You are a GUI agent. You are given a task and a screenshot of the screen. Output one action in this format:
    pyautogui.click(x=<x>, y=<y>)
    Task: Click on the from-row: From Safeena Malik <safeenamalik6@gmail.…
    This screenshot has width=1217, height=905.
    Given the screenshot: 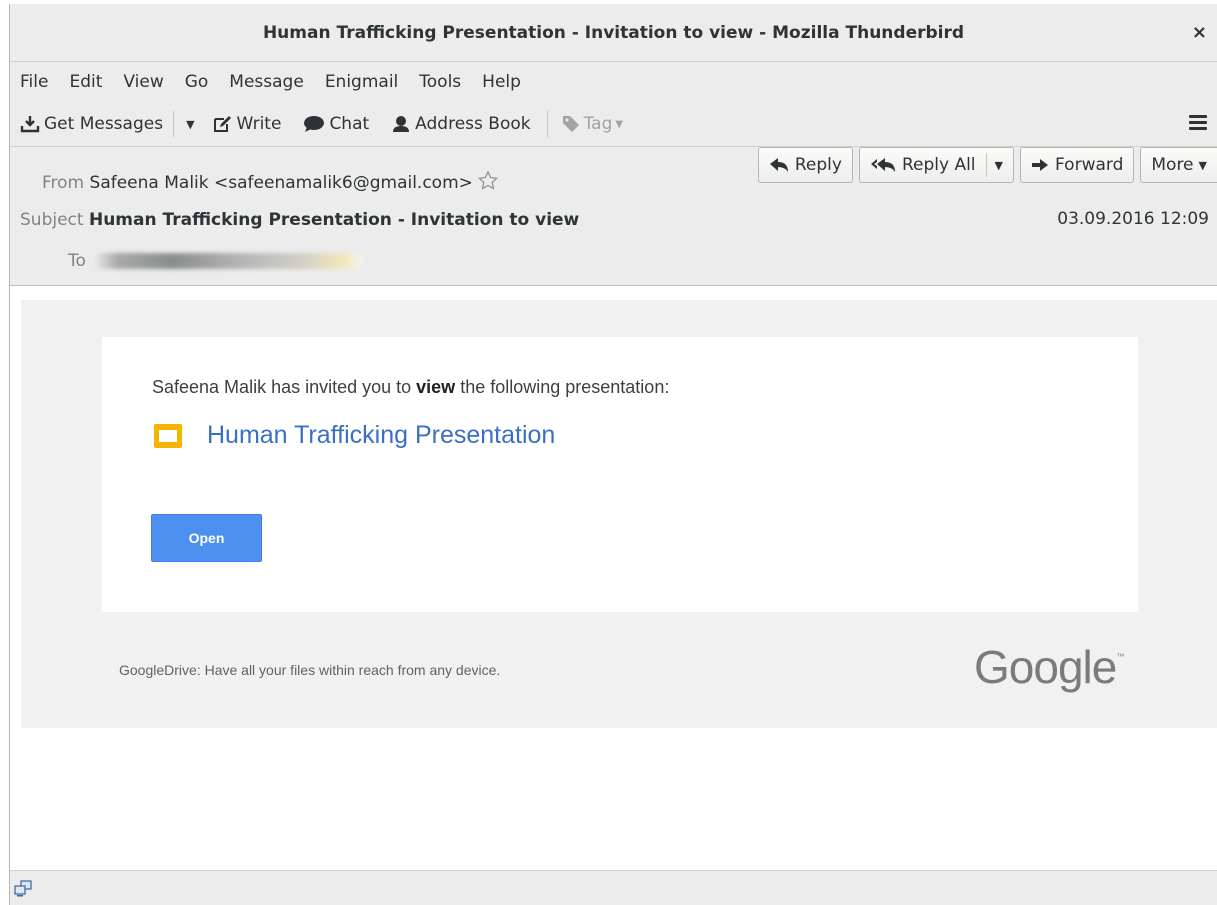 What is the action you would take?
    pyautogui.click(x=270, y=182)
    